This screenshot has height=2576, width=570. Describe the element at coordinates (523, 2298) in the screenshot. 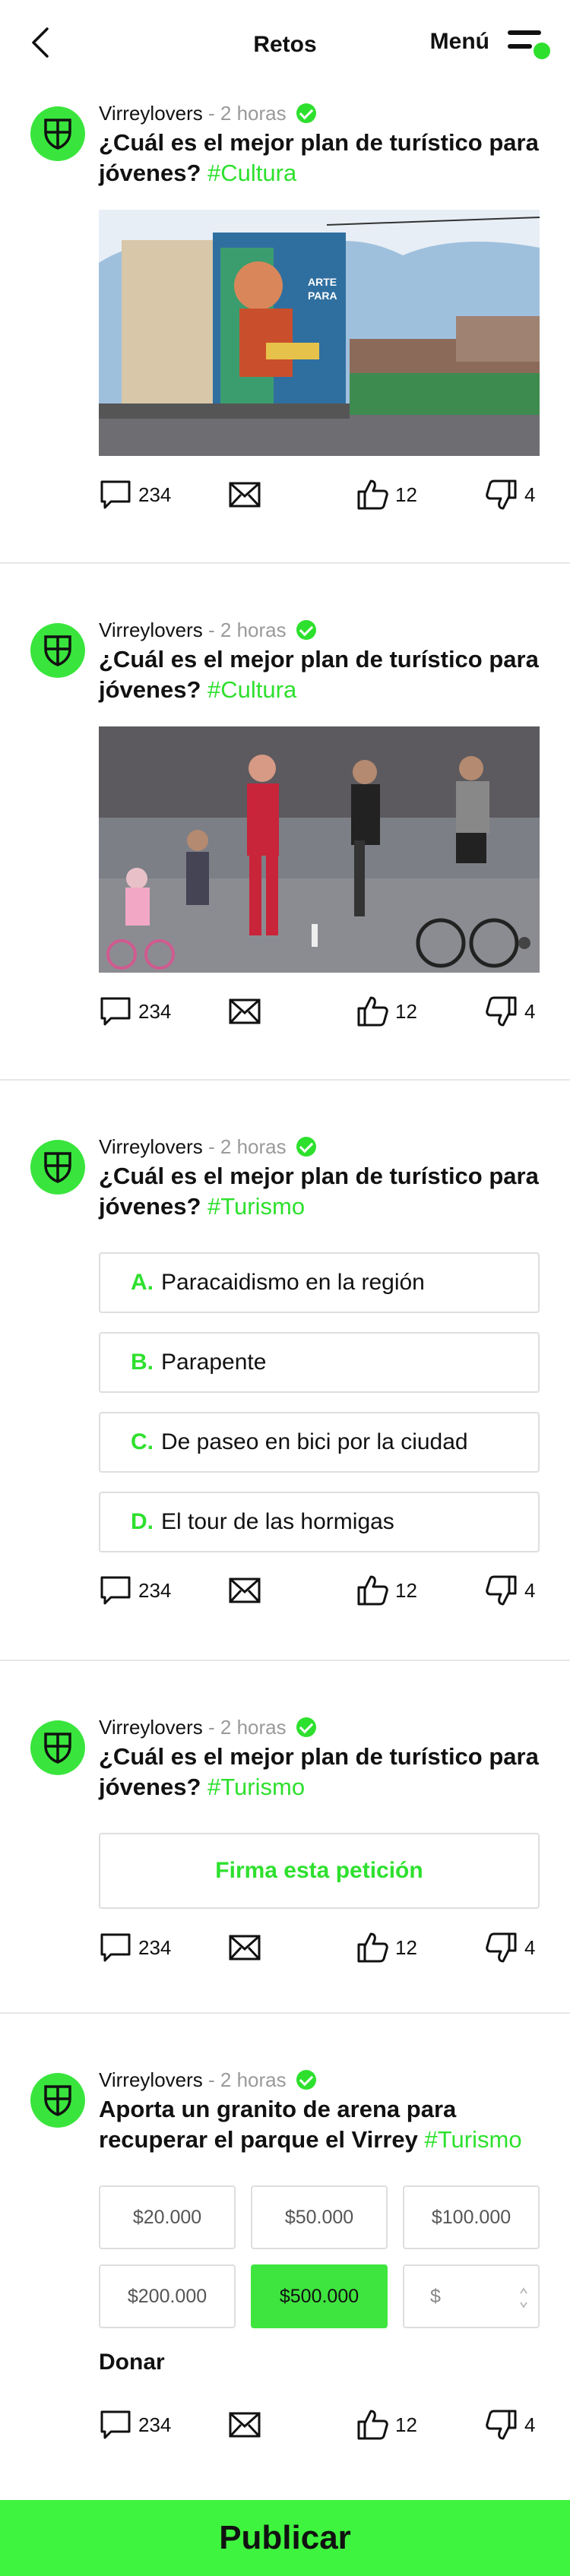

I see `stepper-arrows-icon` at that location.